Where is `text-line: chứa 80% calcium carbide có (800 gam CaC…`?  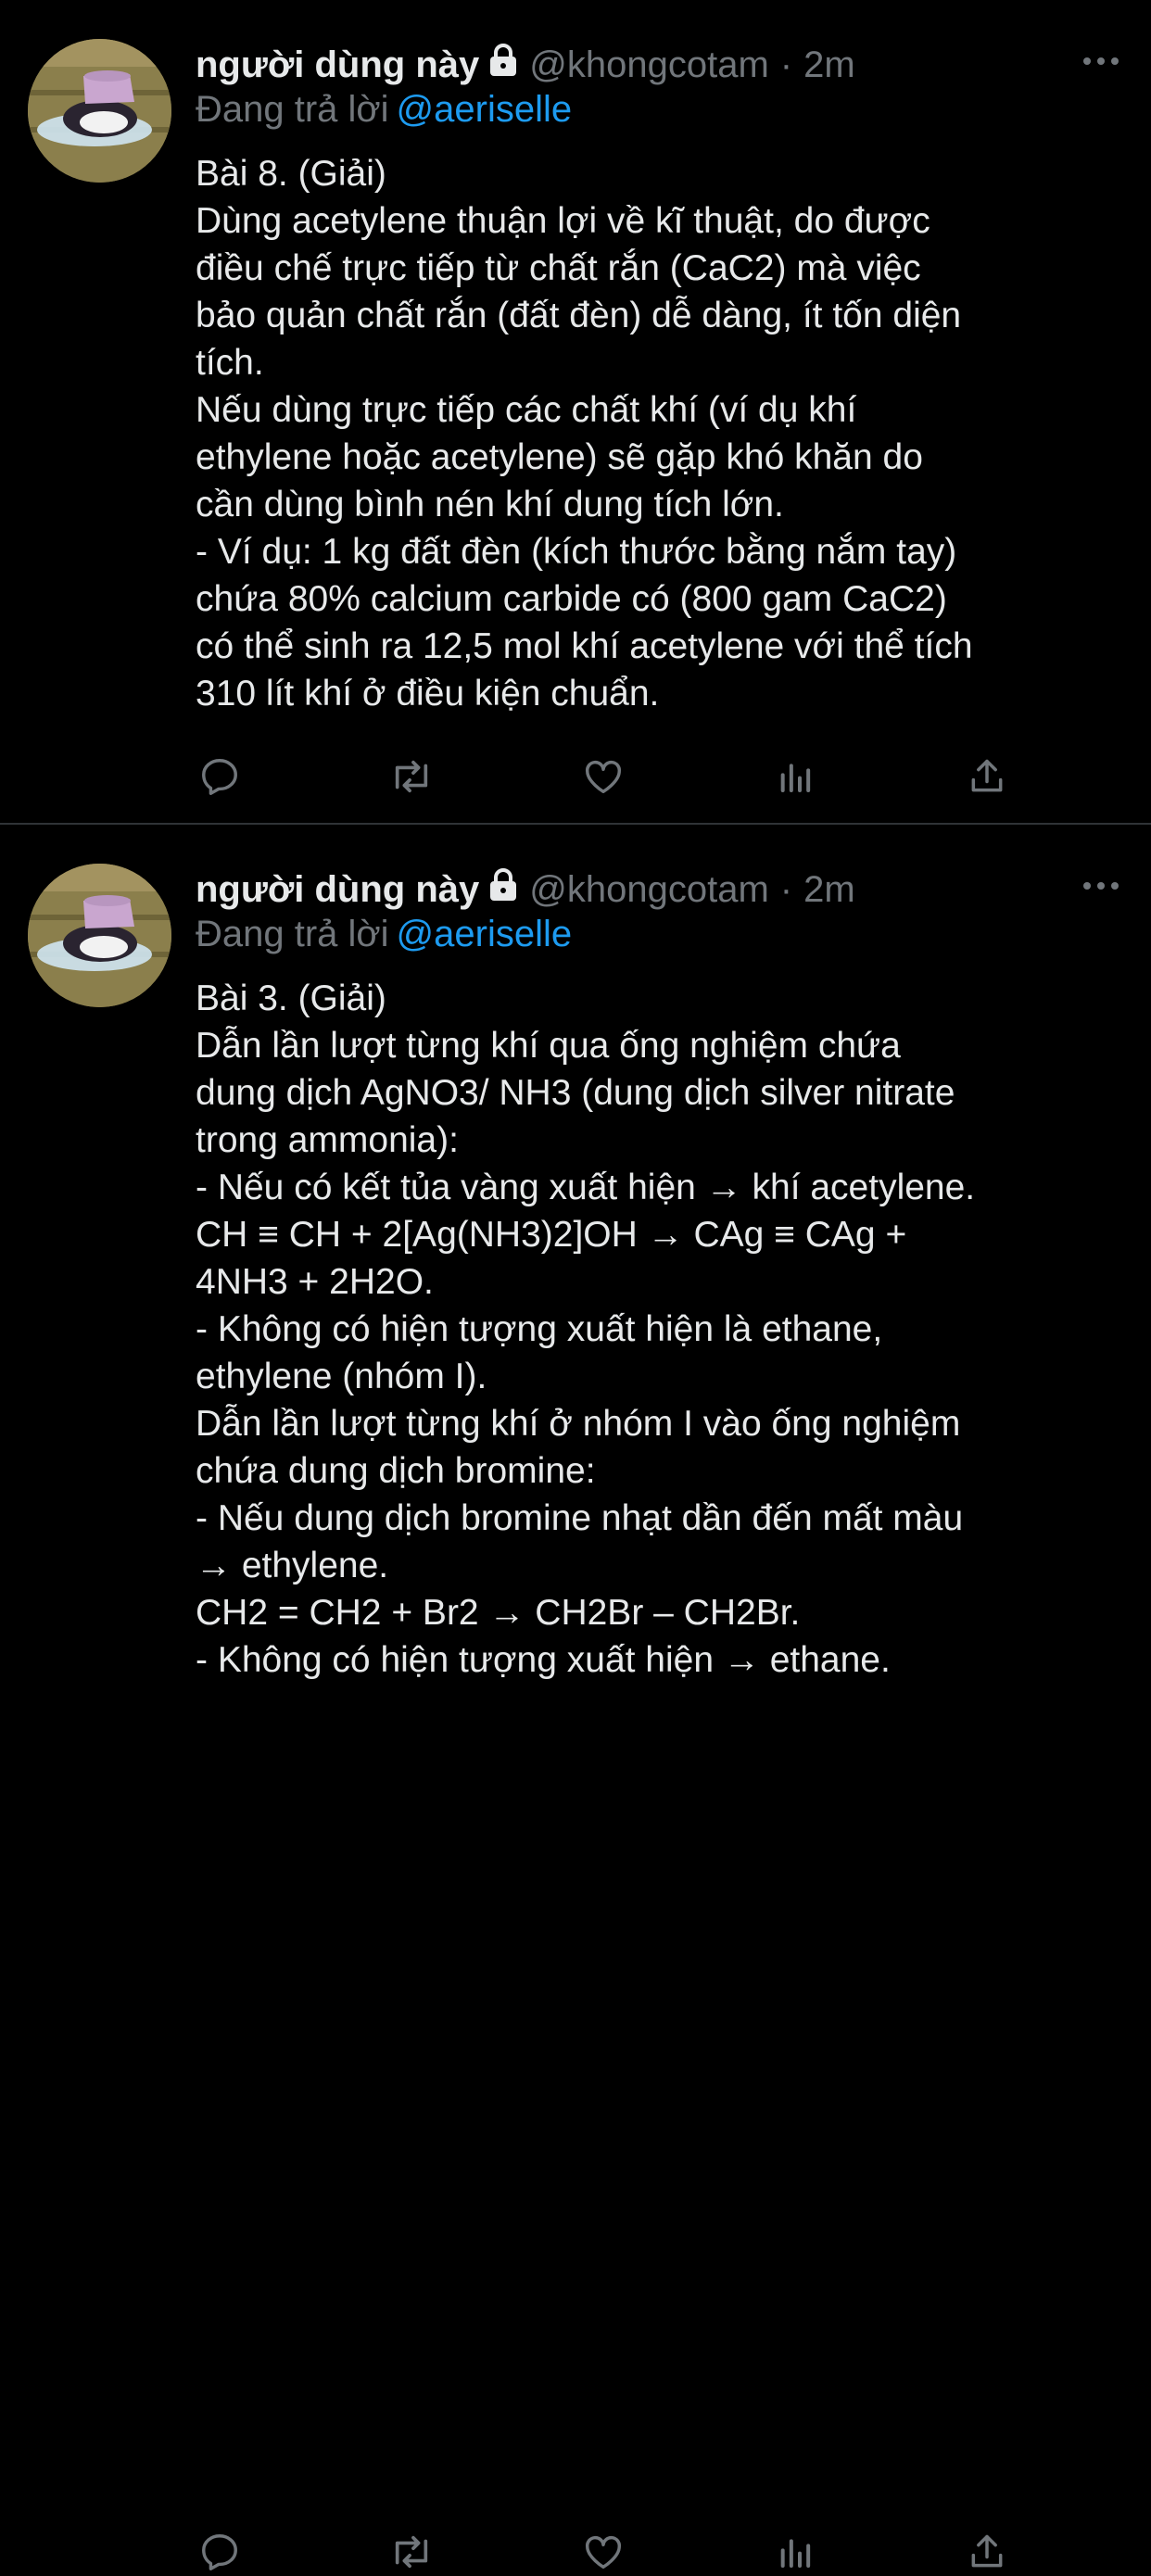
text-line: chứa 80% calcium carbide có (800 gam CaC… is located at coordinates (571, 599).